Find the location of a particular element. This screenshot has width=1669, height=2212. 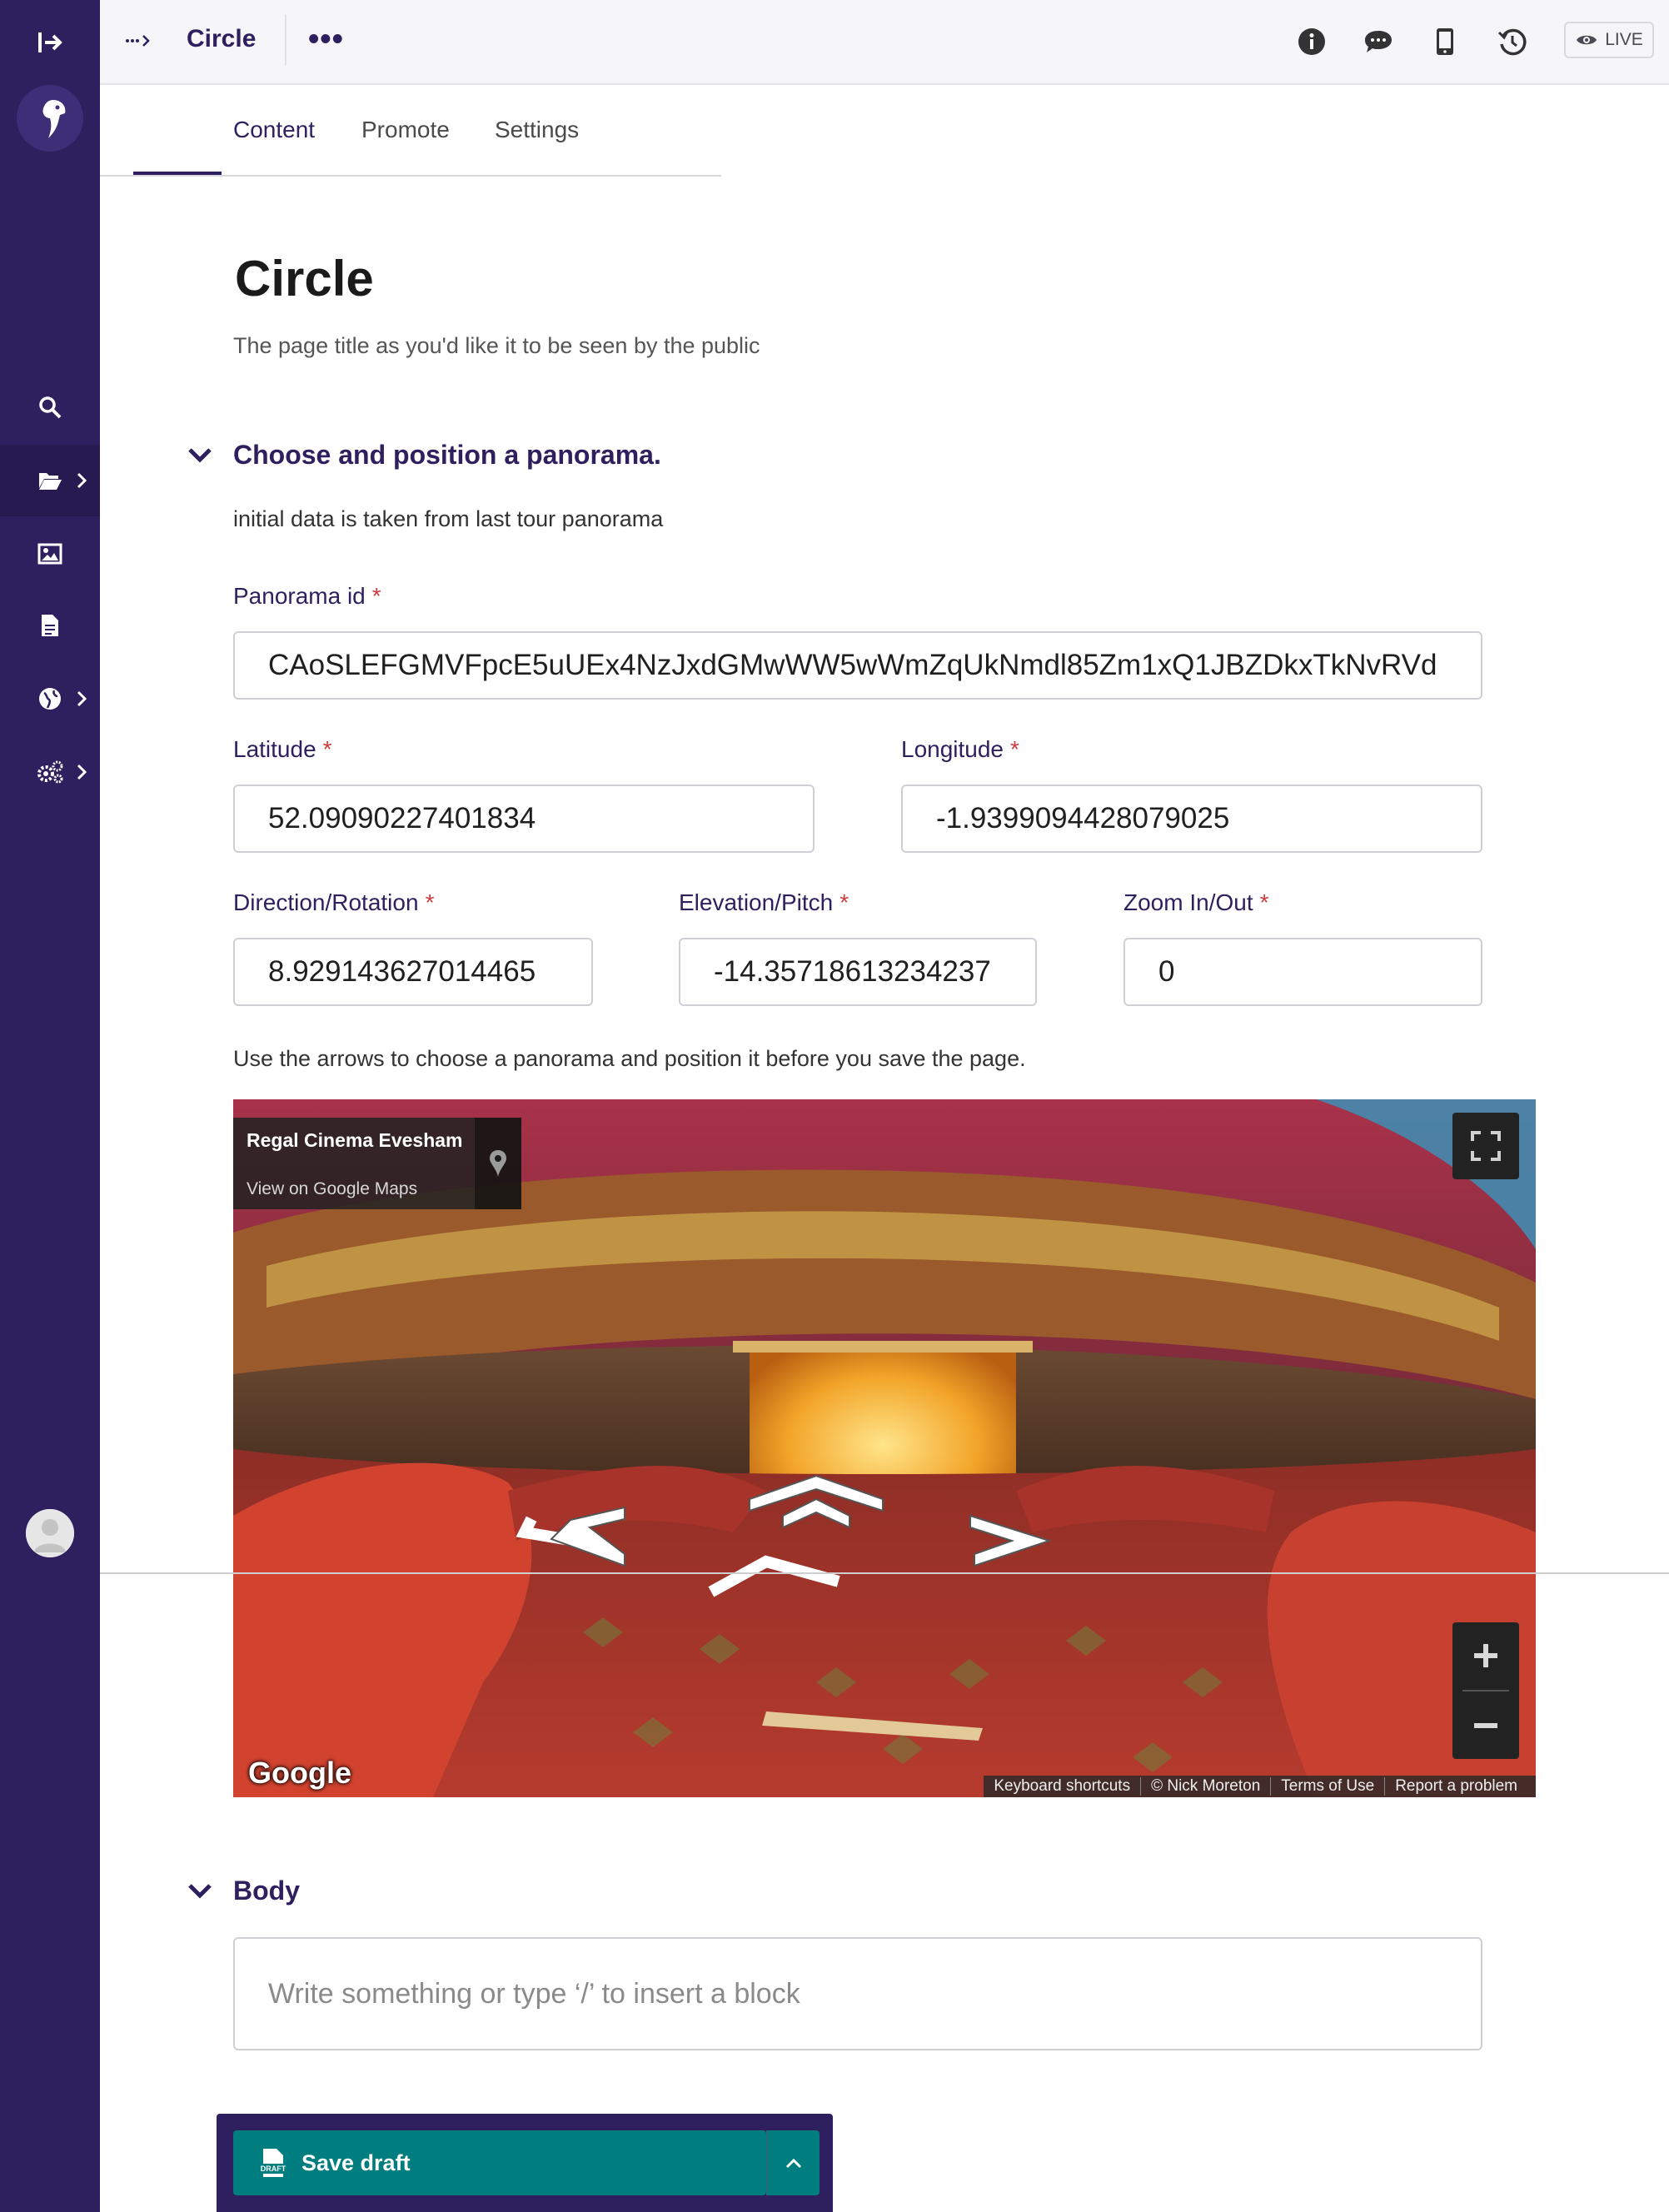

comment-icon is located at coordinates (1378, 41).